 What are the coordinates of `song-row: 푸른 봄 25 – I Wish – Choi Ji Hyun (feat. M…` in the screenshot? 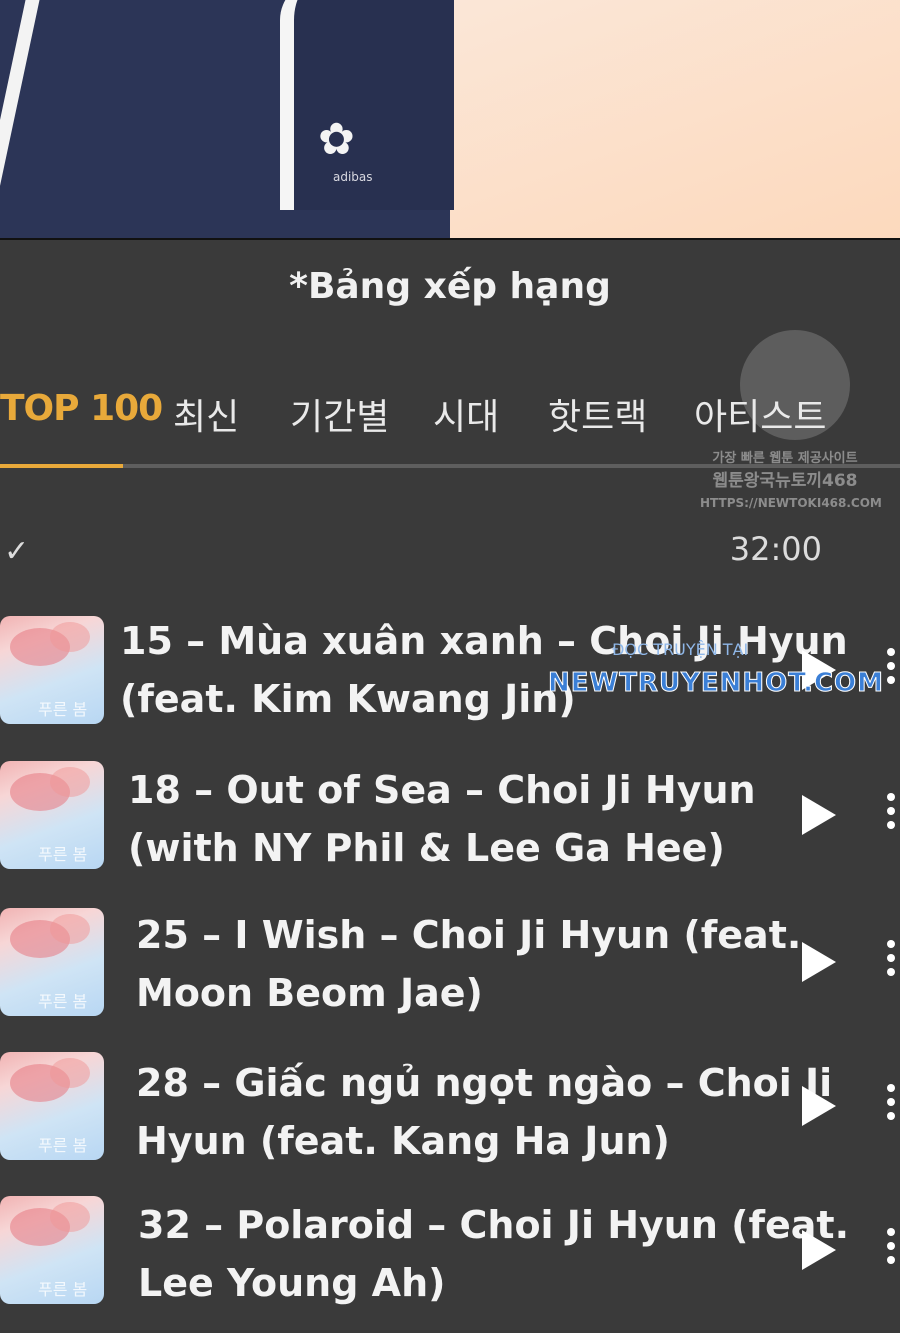 It's located at (450, 973).